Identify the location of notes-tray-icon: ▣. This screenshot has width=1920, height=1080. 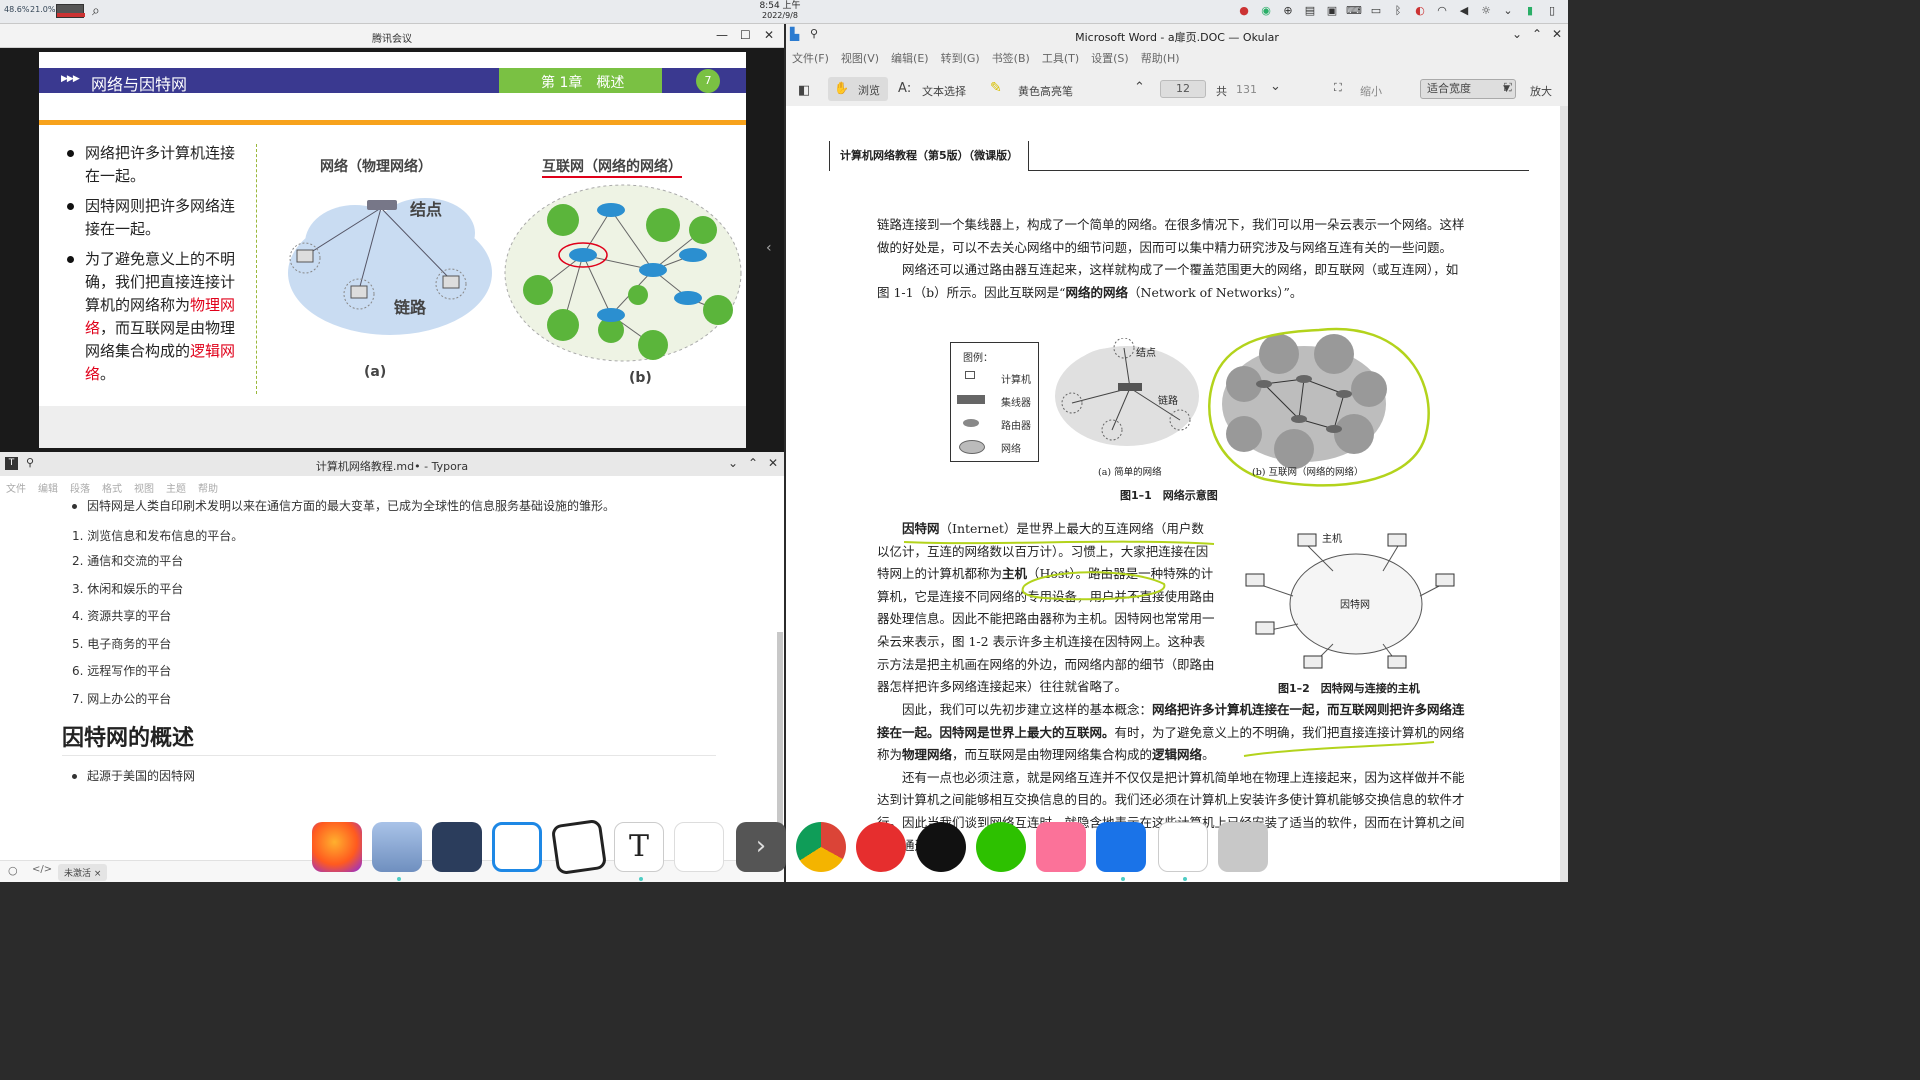
(1332, 10).